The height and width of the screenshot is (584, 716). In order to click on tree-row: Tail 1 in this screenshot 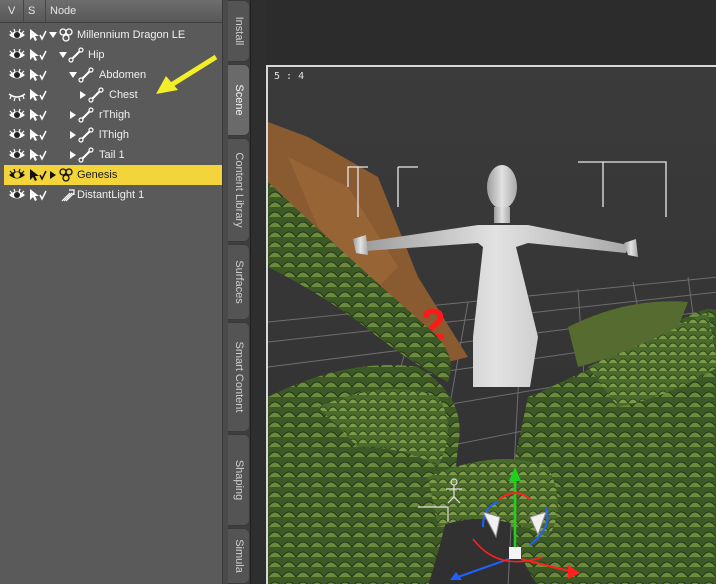, I will do `click(113, 155)`.